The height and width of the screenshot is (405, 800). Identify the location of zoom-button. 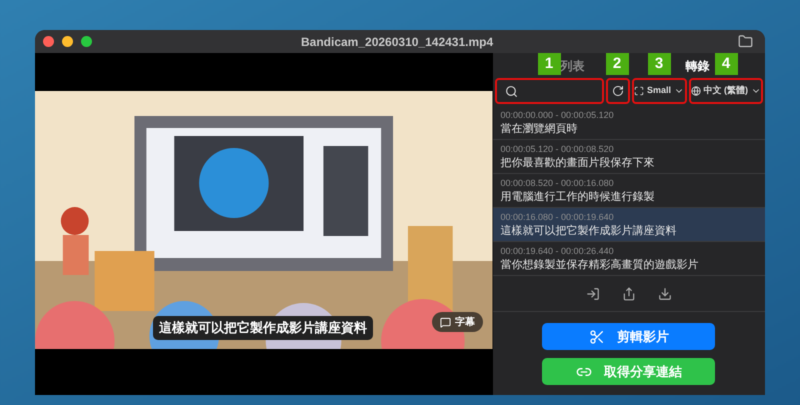
(86, 41).